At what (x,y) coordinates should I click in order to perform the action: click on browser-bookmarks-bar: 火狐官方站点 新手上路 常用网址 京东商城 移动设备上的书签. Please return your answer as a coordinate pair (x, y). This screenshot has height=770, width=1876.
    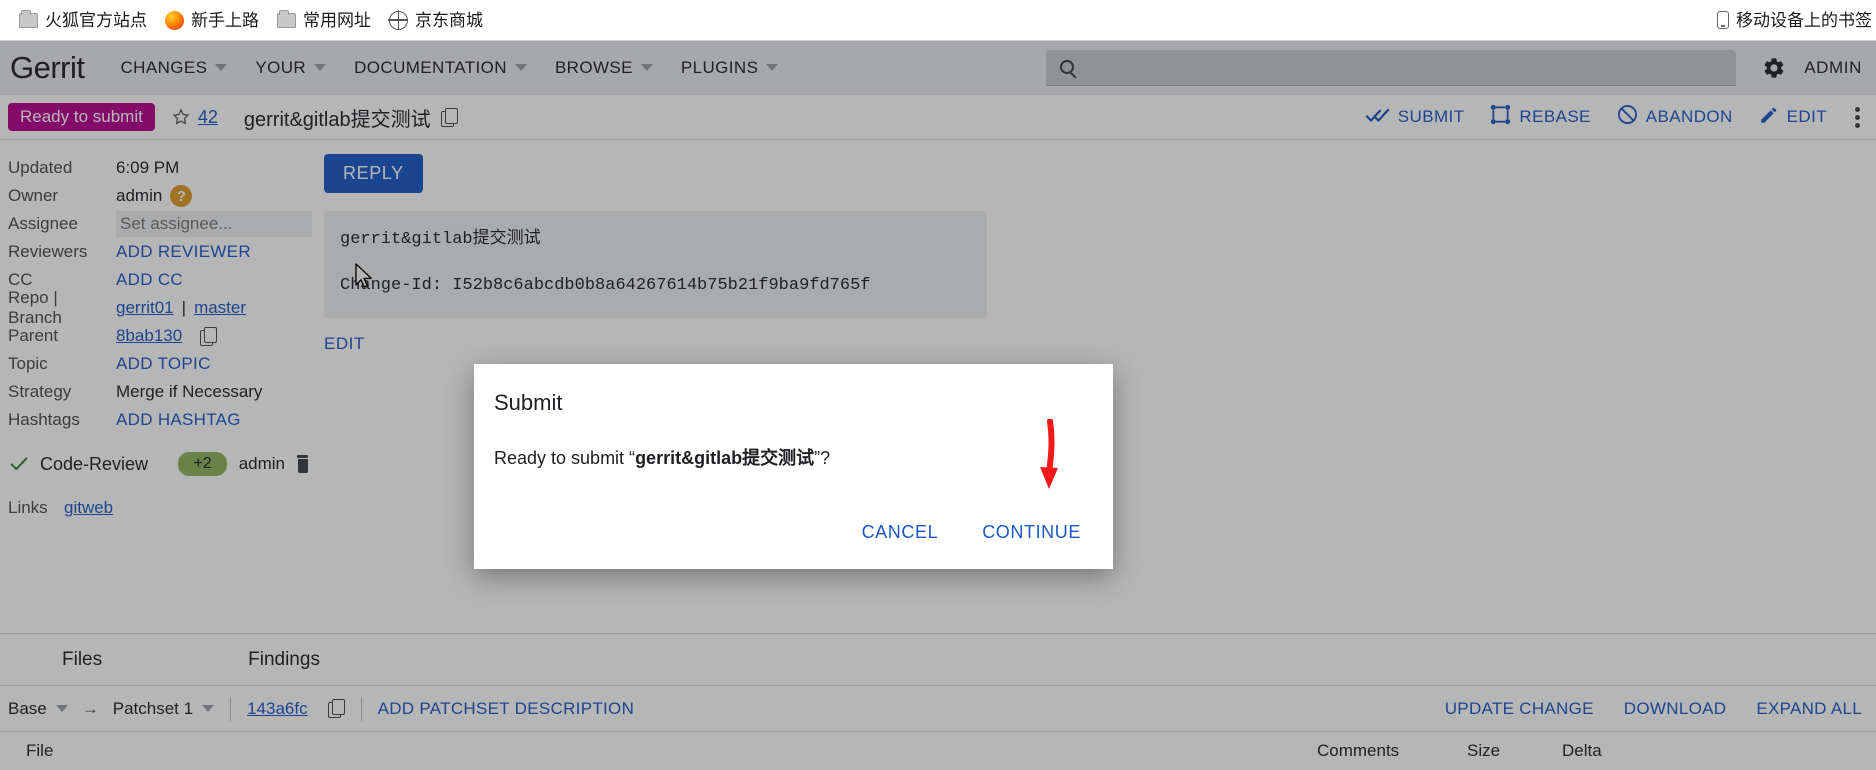
    Looking at the image, I should click on (938, 20).